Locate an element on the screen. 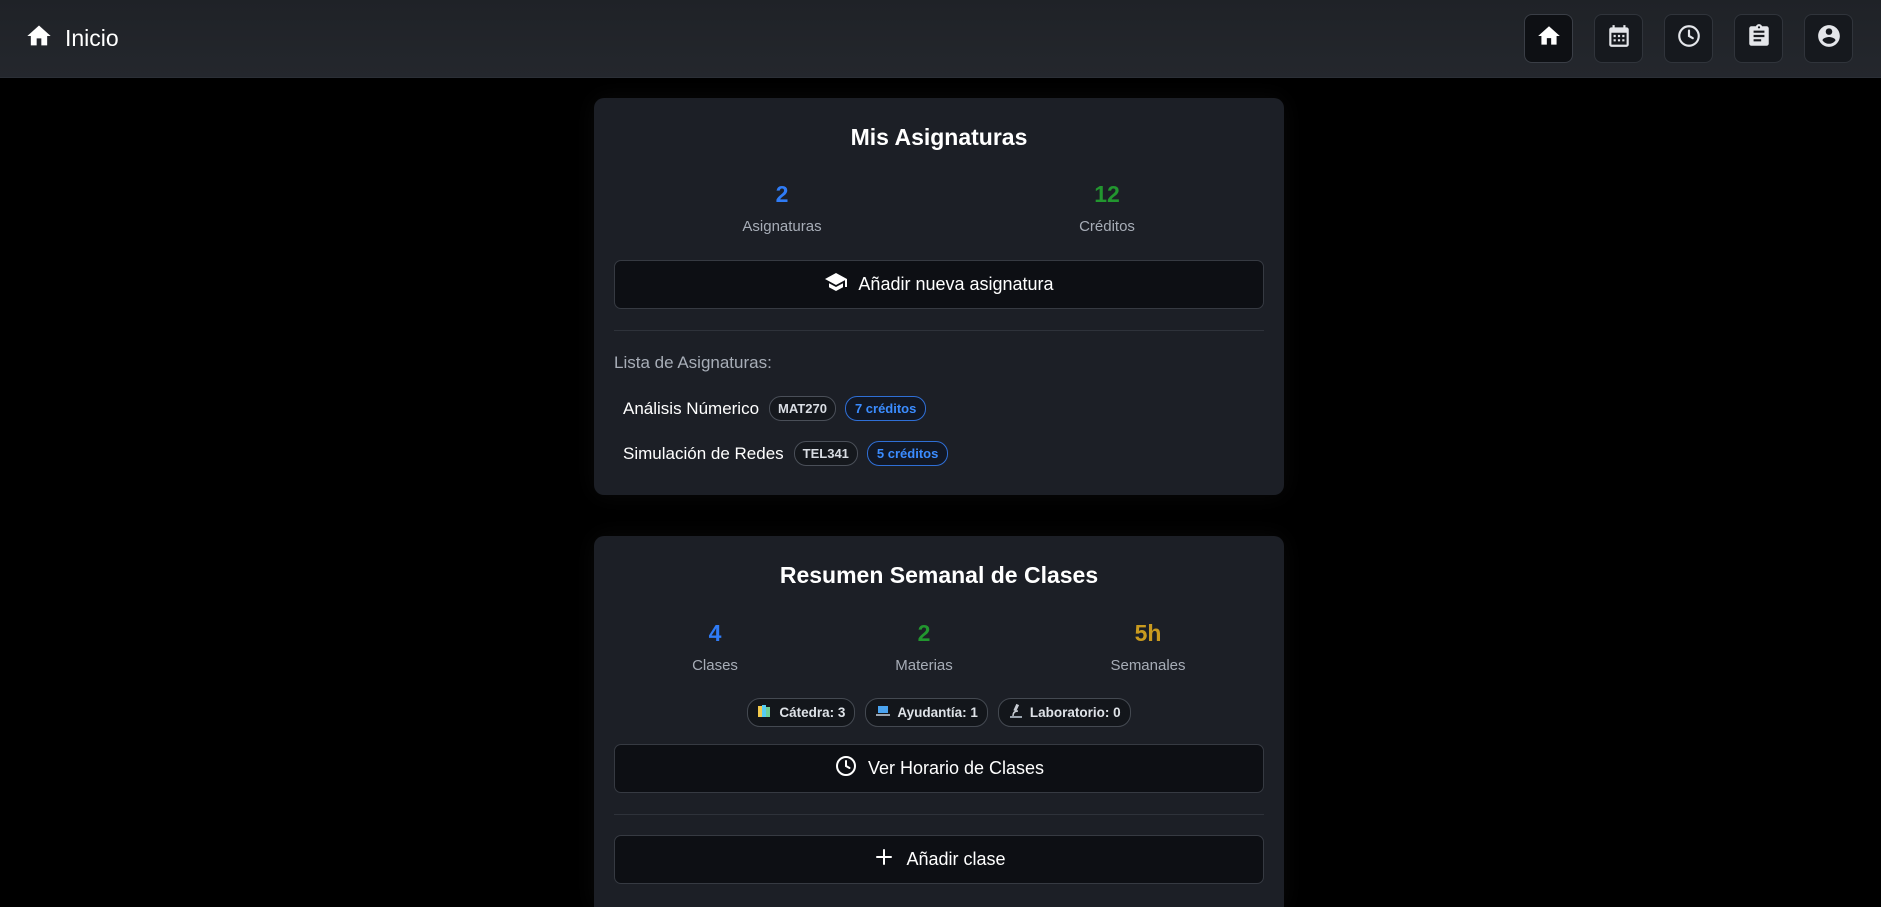 Image resolution: width=1881 pixels, height=907 pixels. stat-subjects: 2 Asignaturas is located at coordinates (782, 208).